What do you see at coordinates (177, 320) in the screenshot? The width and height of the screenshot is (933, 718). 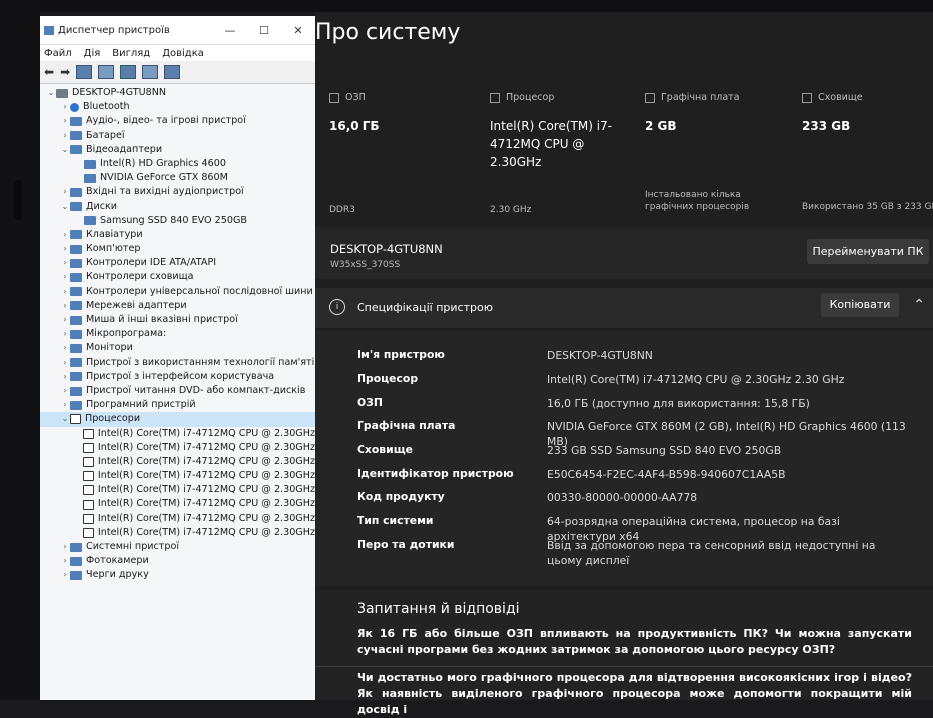 I see `tree-item: › Миша й інші вказівні пристрої` at bounding box center [177, 320].